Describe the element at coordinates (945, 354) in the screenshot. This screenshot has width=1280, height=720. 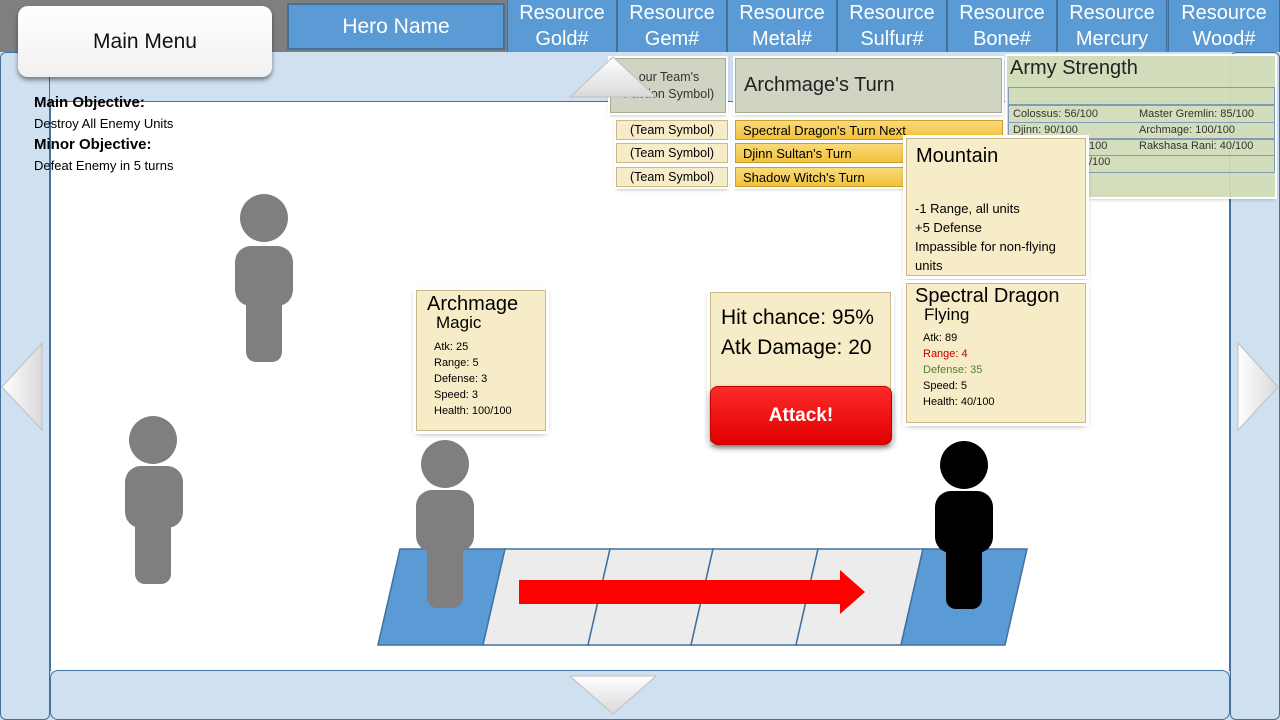
I see `defender-range: Range: 4` at that location.